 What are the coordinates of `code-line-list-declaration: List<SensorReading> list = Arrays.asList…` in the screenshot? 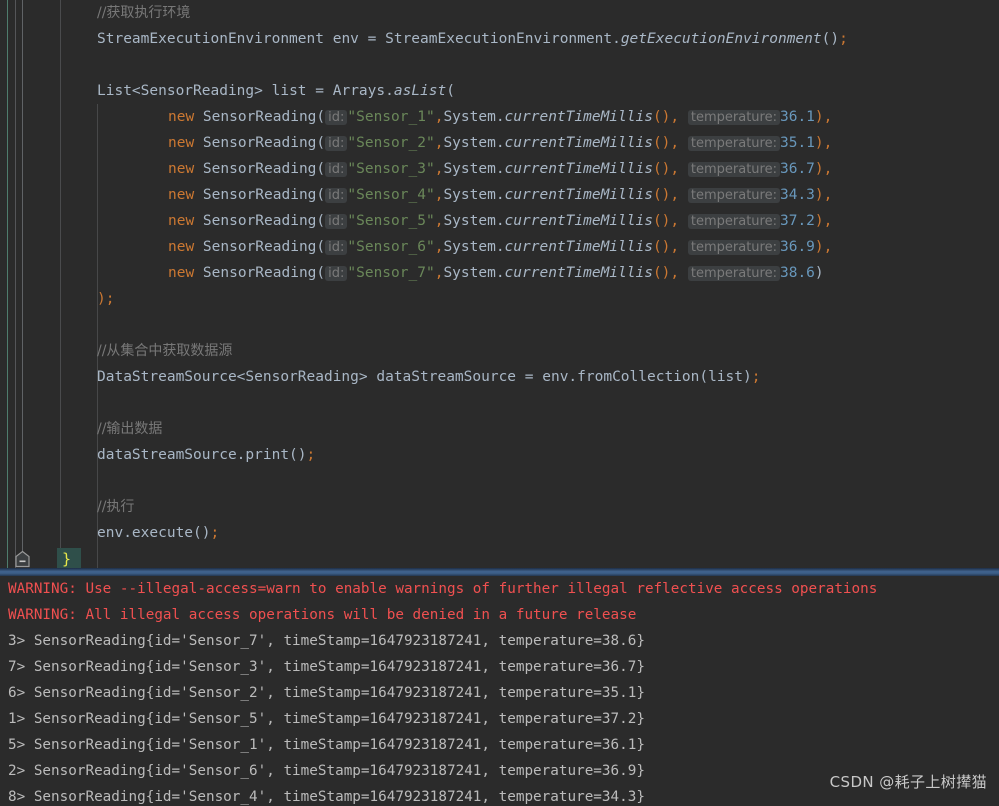 It's located at (499, 91).